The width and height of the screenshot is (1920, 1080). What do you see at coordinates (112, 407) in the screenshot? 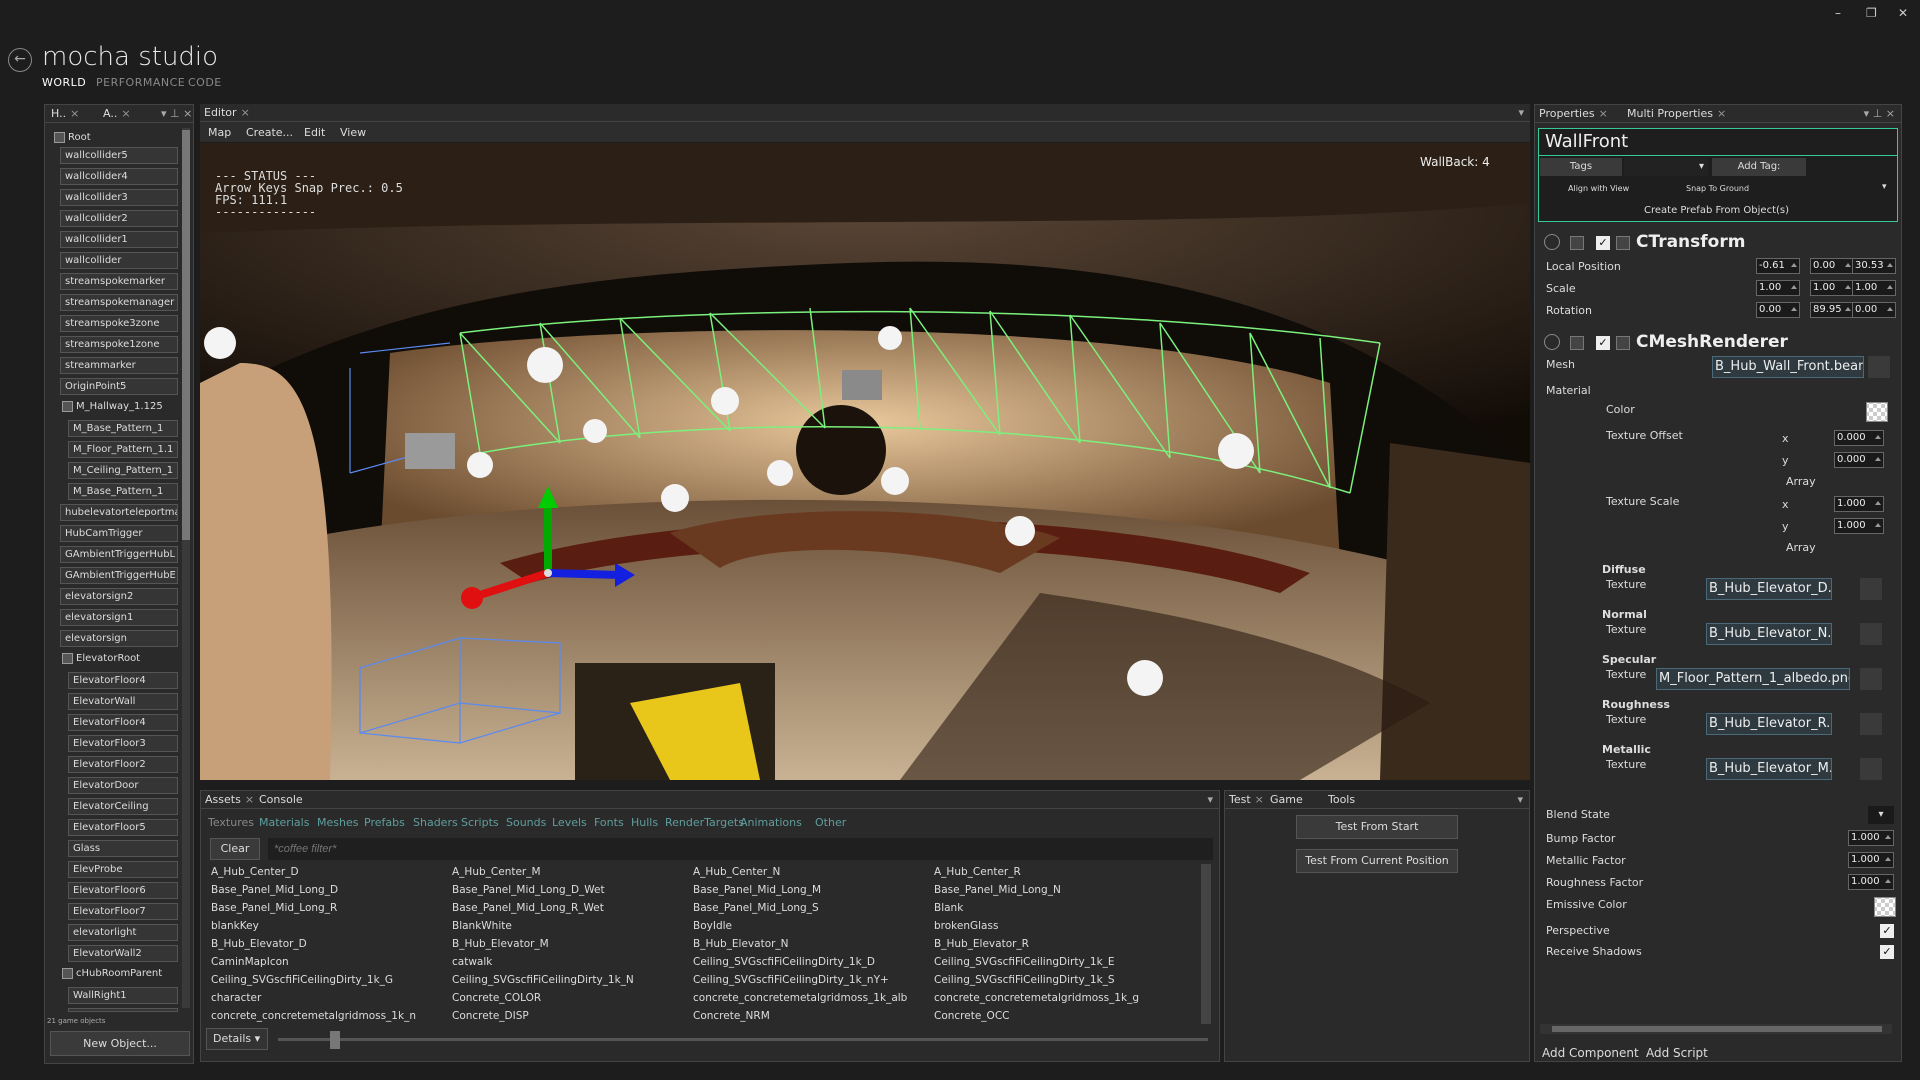
I see `tree-group-hallway: M_Hallway_1.125` at bounding box center [112, 407].